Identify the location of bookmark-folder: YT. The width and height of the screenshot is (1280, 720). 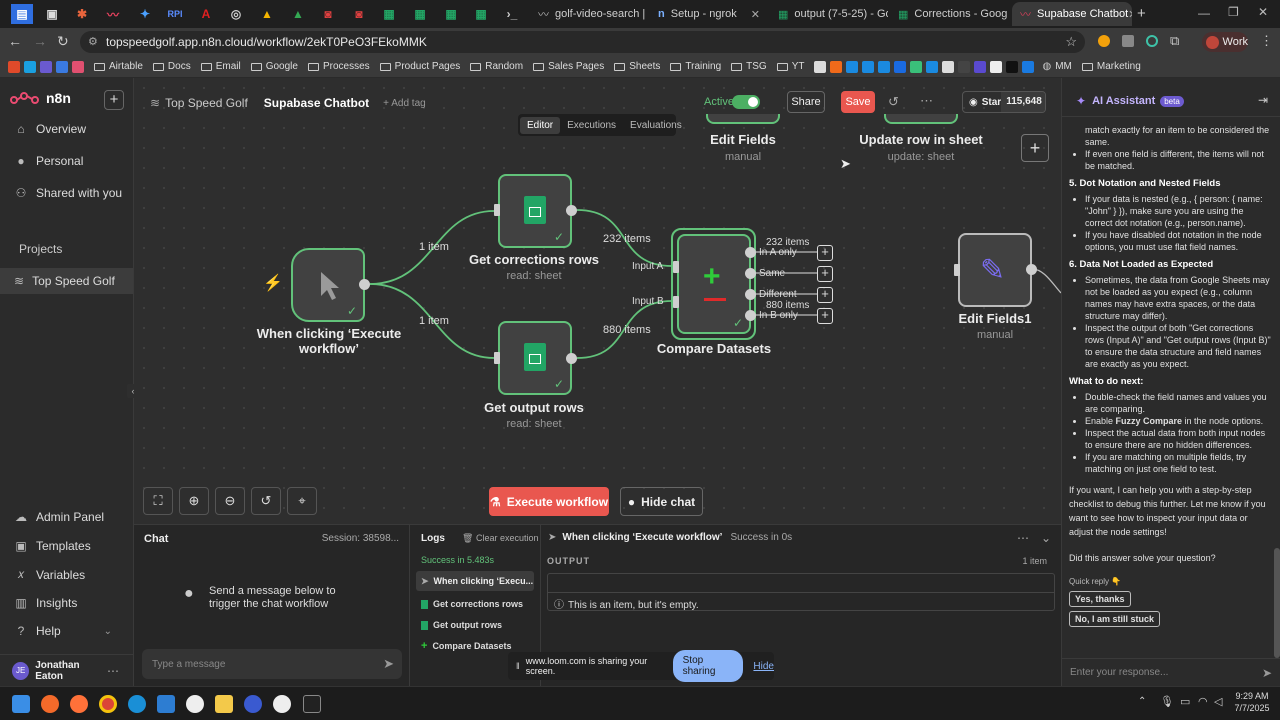
(790, 66).